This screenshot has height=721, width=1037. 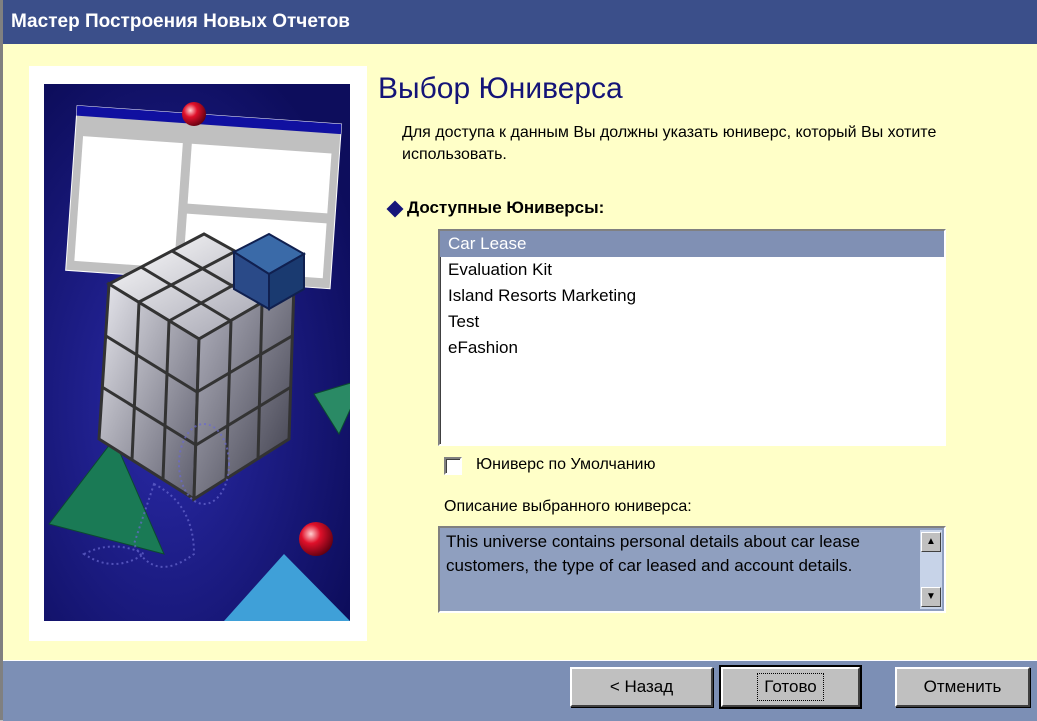 I want to click on scroll-up-icon: ▲, so click(x=931, y=542).